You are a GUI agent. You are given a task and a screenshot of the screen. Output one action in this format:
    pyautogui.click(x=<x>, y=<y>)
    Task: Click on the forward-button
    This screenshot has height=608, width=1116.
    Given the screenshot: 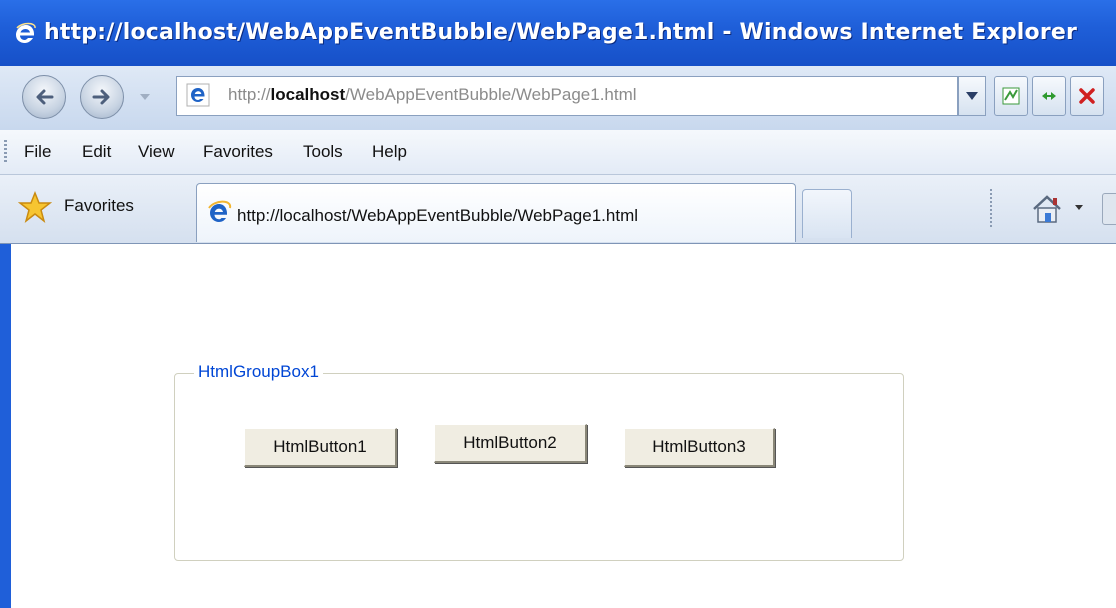 What is the action you would take?
    pyautogui.click(x=102, y=97)
    